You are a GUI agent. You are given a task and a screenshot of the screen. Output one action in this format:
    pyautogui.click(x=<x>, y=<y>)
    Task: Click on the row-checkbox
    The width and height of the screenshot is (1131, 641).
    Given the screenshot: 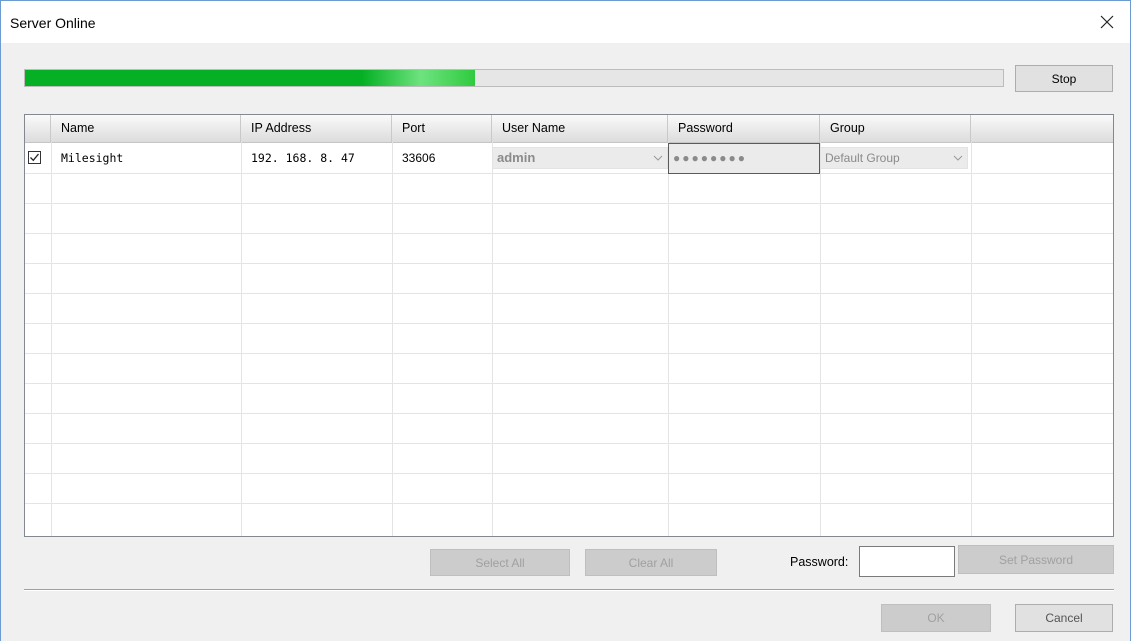 What is the action you would take?
    pyautogui.click(x=34, y=157)
    